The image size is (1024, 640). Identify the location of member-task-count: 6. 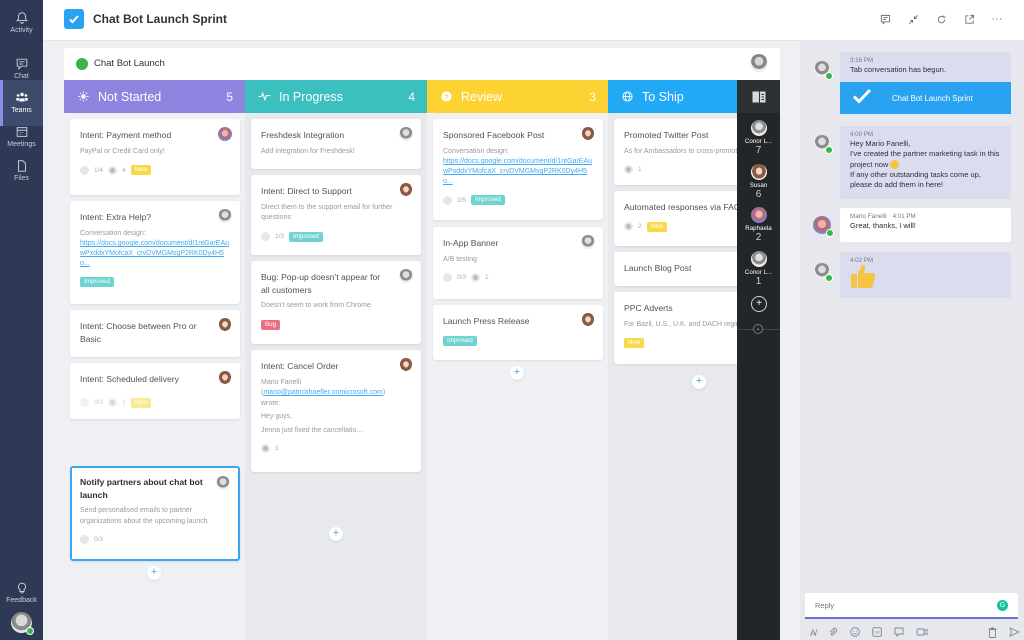
(758, 194).